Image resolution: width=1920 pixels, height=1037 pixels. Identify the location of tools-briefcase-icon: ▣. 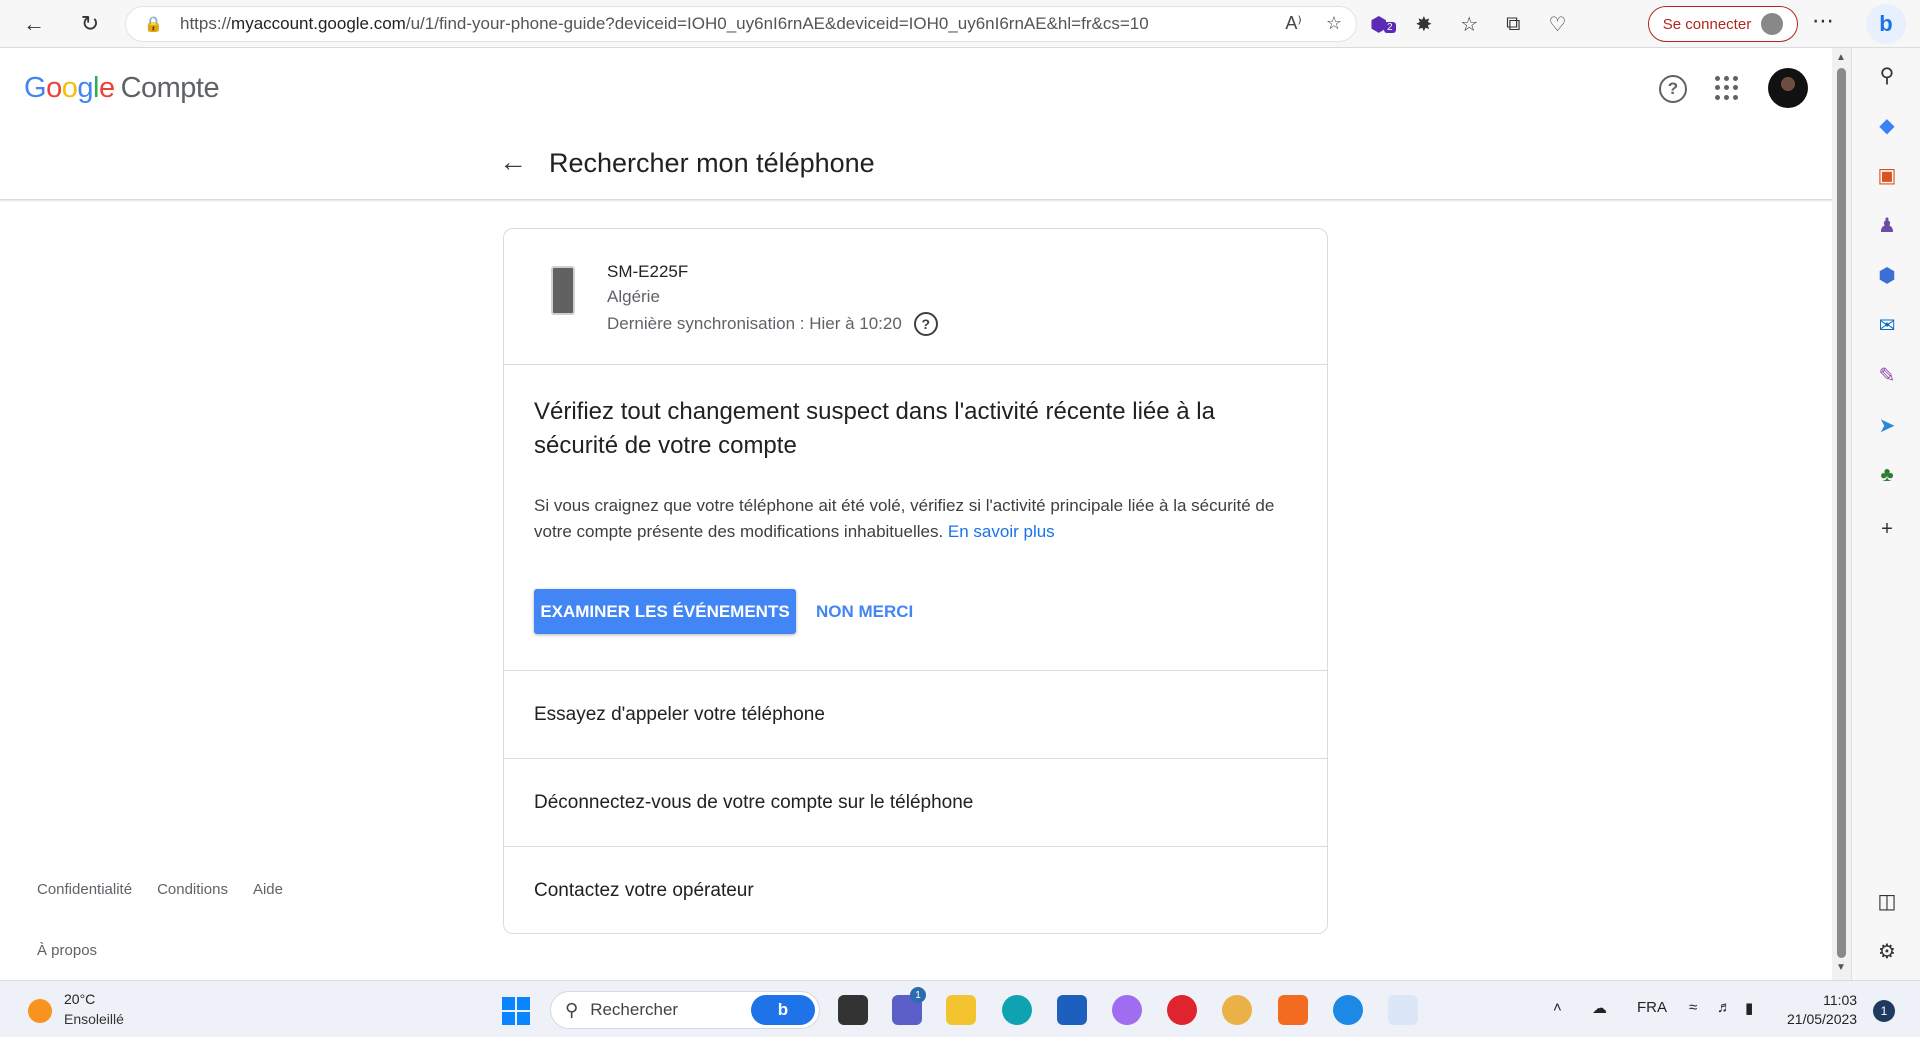
(1887, 175).